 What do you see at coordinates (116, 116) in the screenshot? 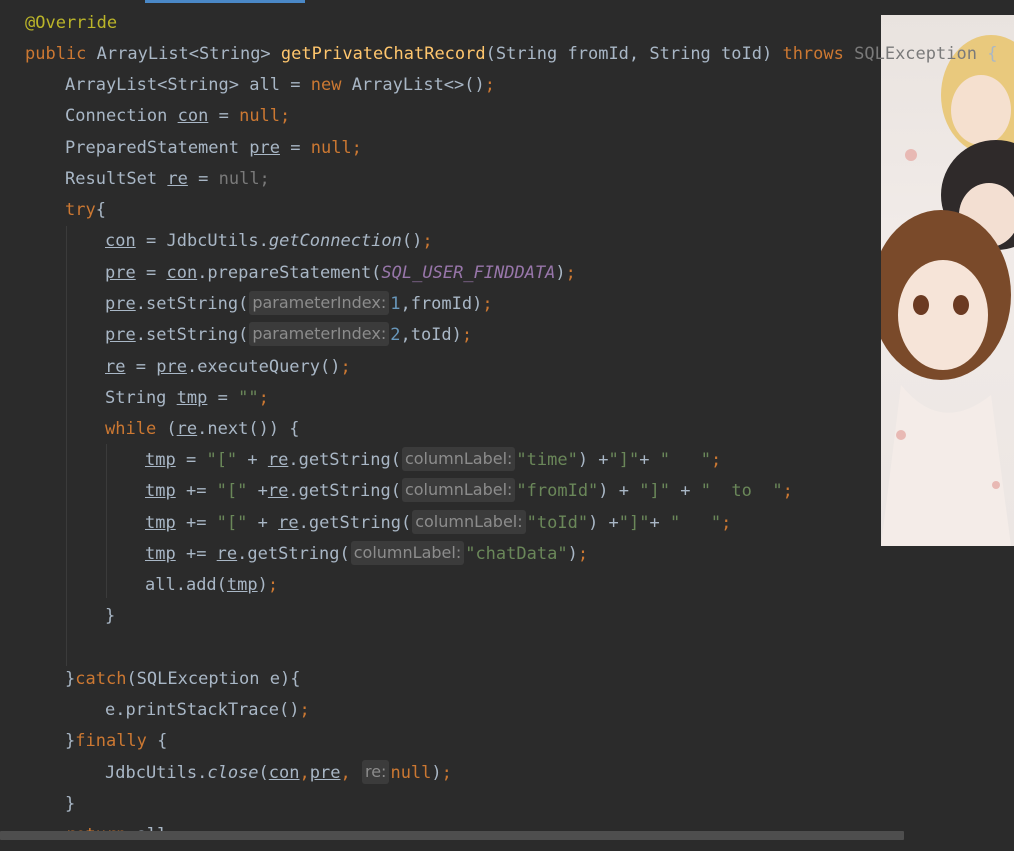
I see `type: Connection` at bounding box center [116, 116].